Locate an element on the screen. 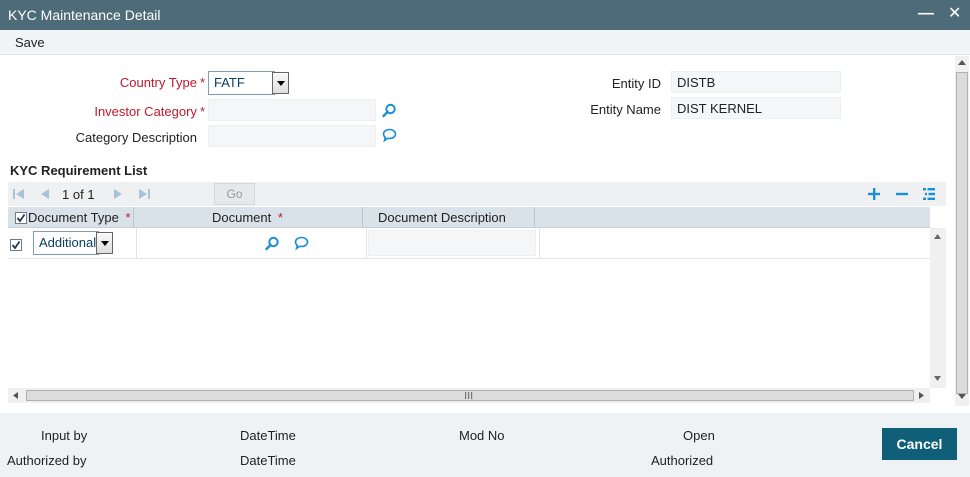 The image size is (970, 477). entity-id-label: Entity ID is located at coordinates (636, 83).